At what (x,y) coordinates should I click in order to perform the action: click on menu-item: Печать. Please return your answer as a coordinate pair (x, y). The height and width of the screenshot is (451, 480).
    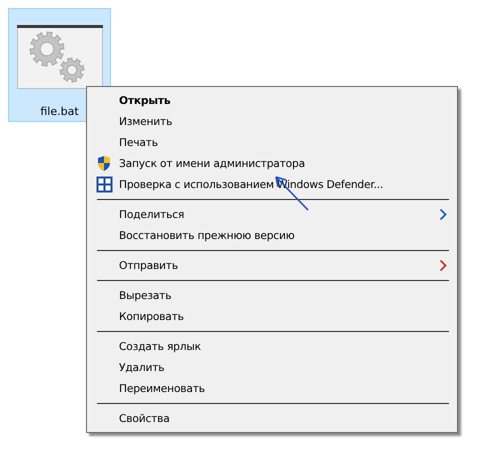
    Looking at the image, I should click on (273, 142).